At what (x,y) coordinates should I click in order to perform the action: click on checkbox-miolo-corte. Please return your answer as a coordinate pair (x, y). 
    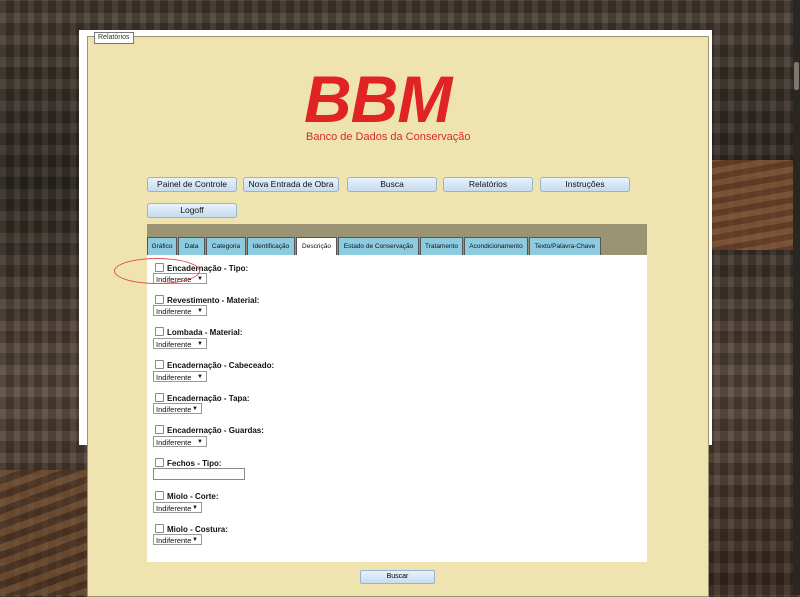
    Looking at the image, I should click on (159, 495).